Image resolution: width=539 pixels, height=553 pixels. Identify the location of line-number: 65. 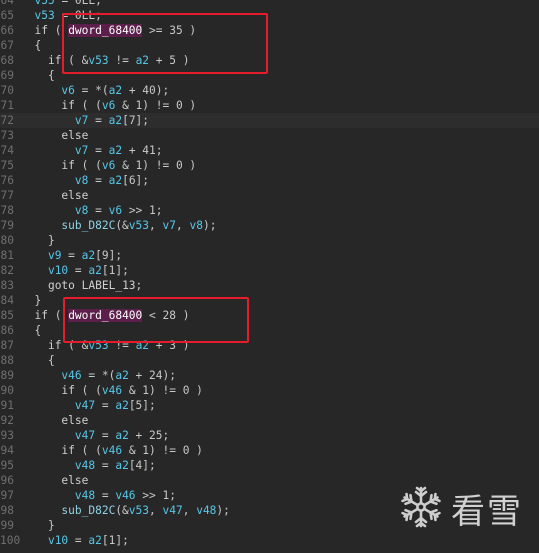
(7, 15).